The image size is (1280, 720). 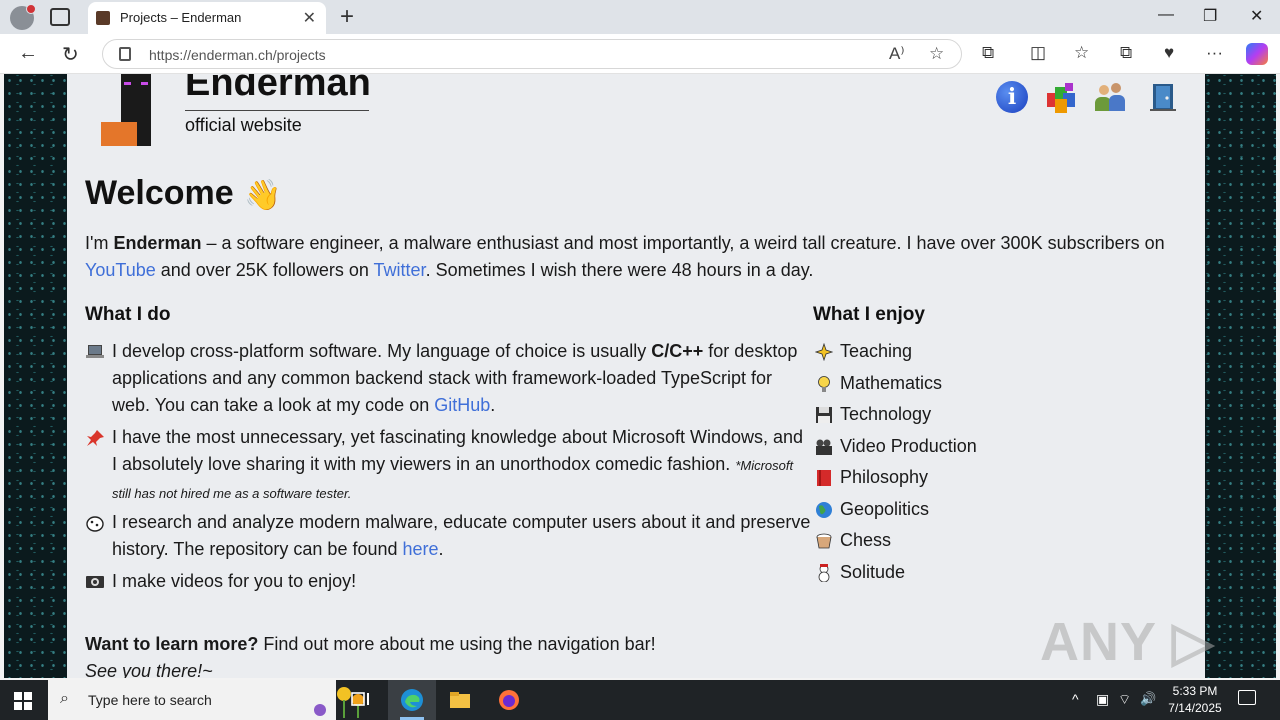 What do you see at coordinates (95, 582) in the screenshot?
I see `camera-icon` at bounding box center [95, 582].